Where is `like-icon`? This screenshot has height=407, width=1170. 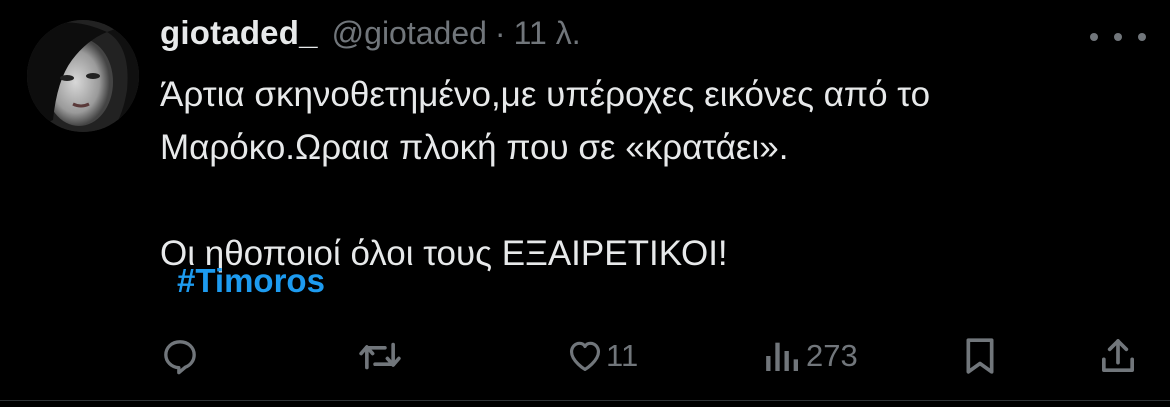
like-icon is located at coordinates (585, 356).